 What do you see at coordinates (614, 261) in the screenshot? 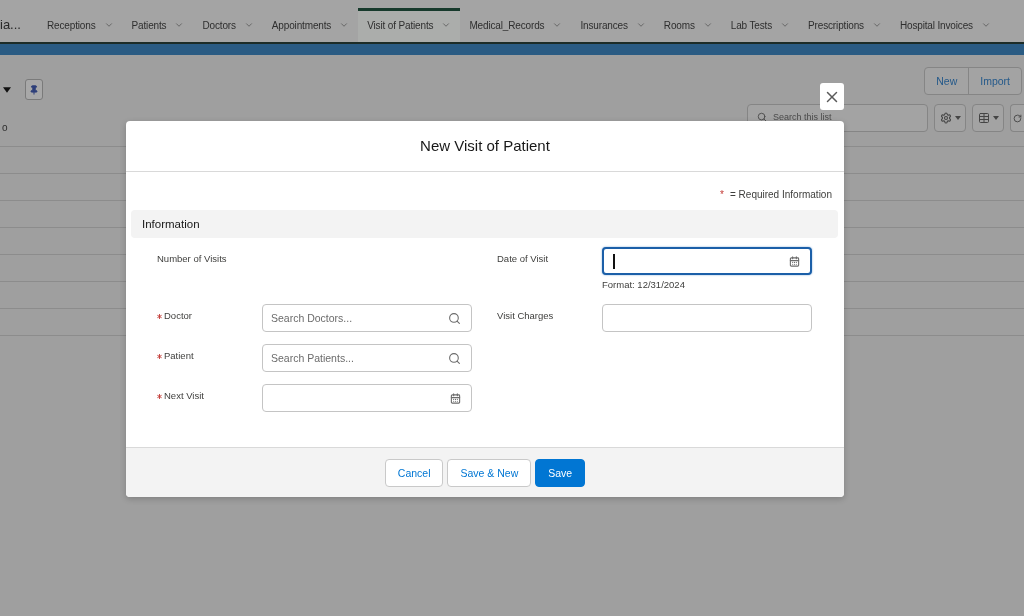
I see `text-cursor-icon` at bounding box center [614, 261].